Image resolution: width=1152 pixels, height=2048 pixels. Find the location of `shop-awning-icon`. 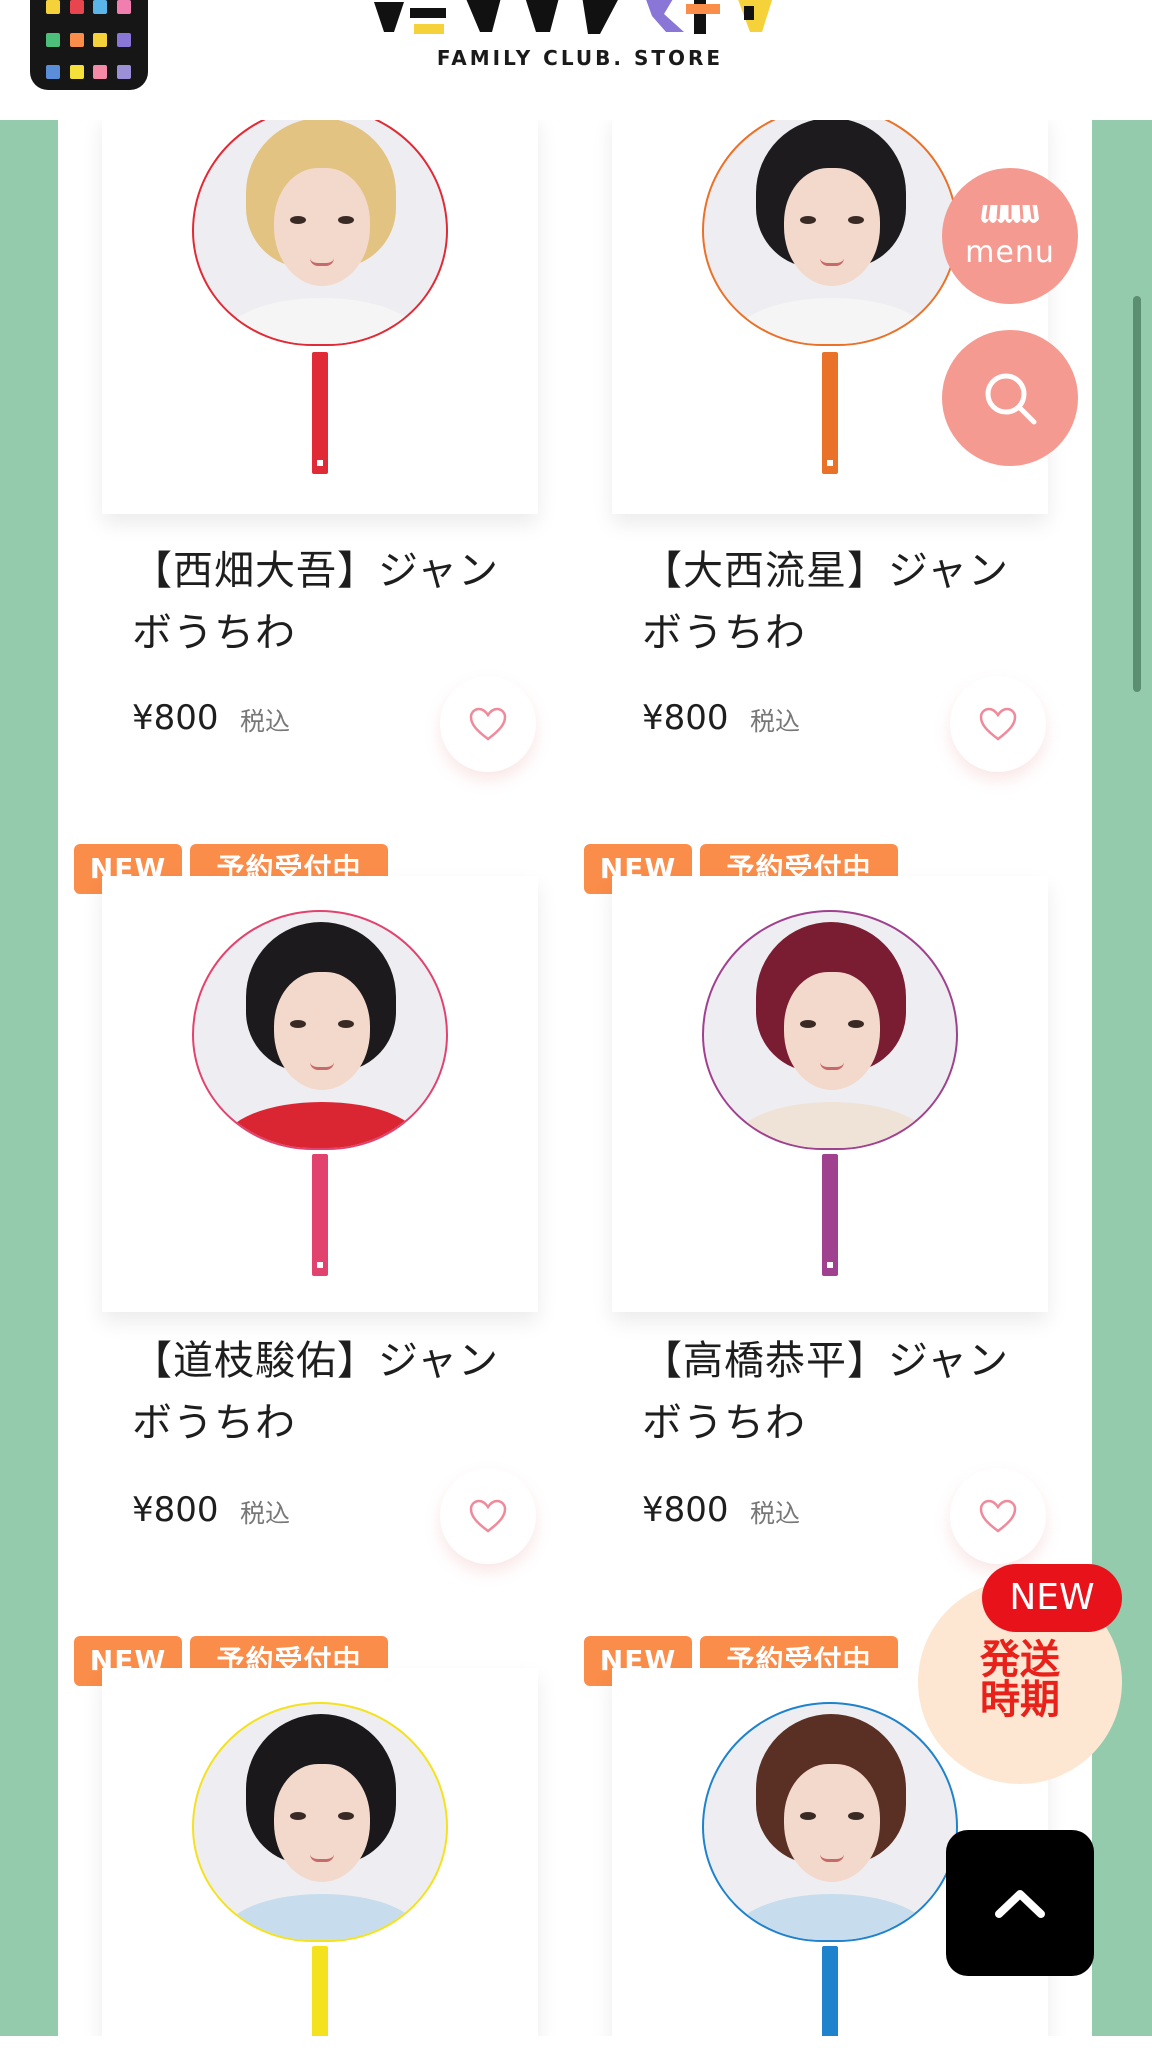

shop-awning-icon is located at coordinates (1010, 213).